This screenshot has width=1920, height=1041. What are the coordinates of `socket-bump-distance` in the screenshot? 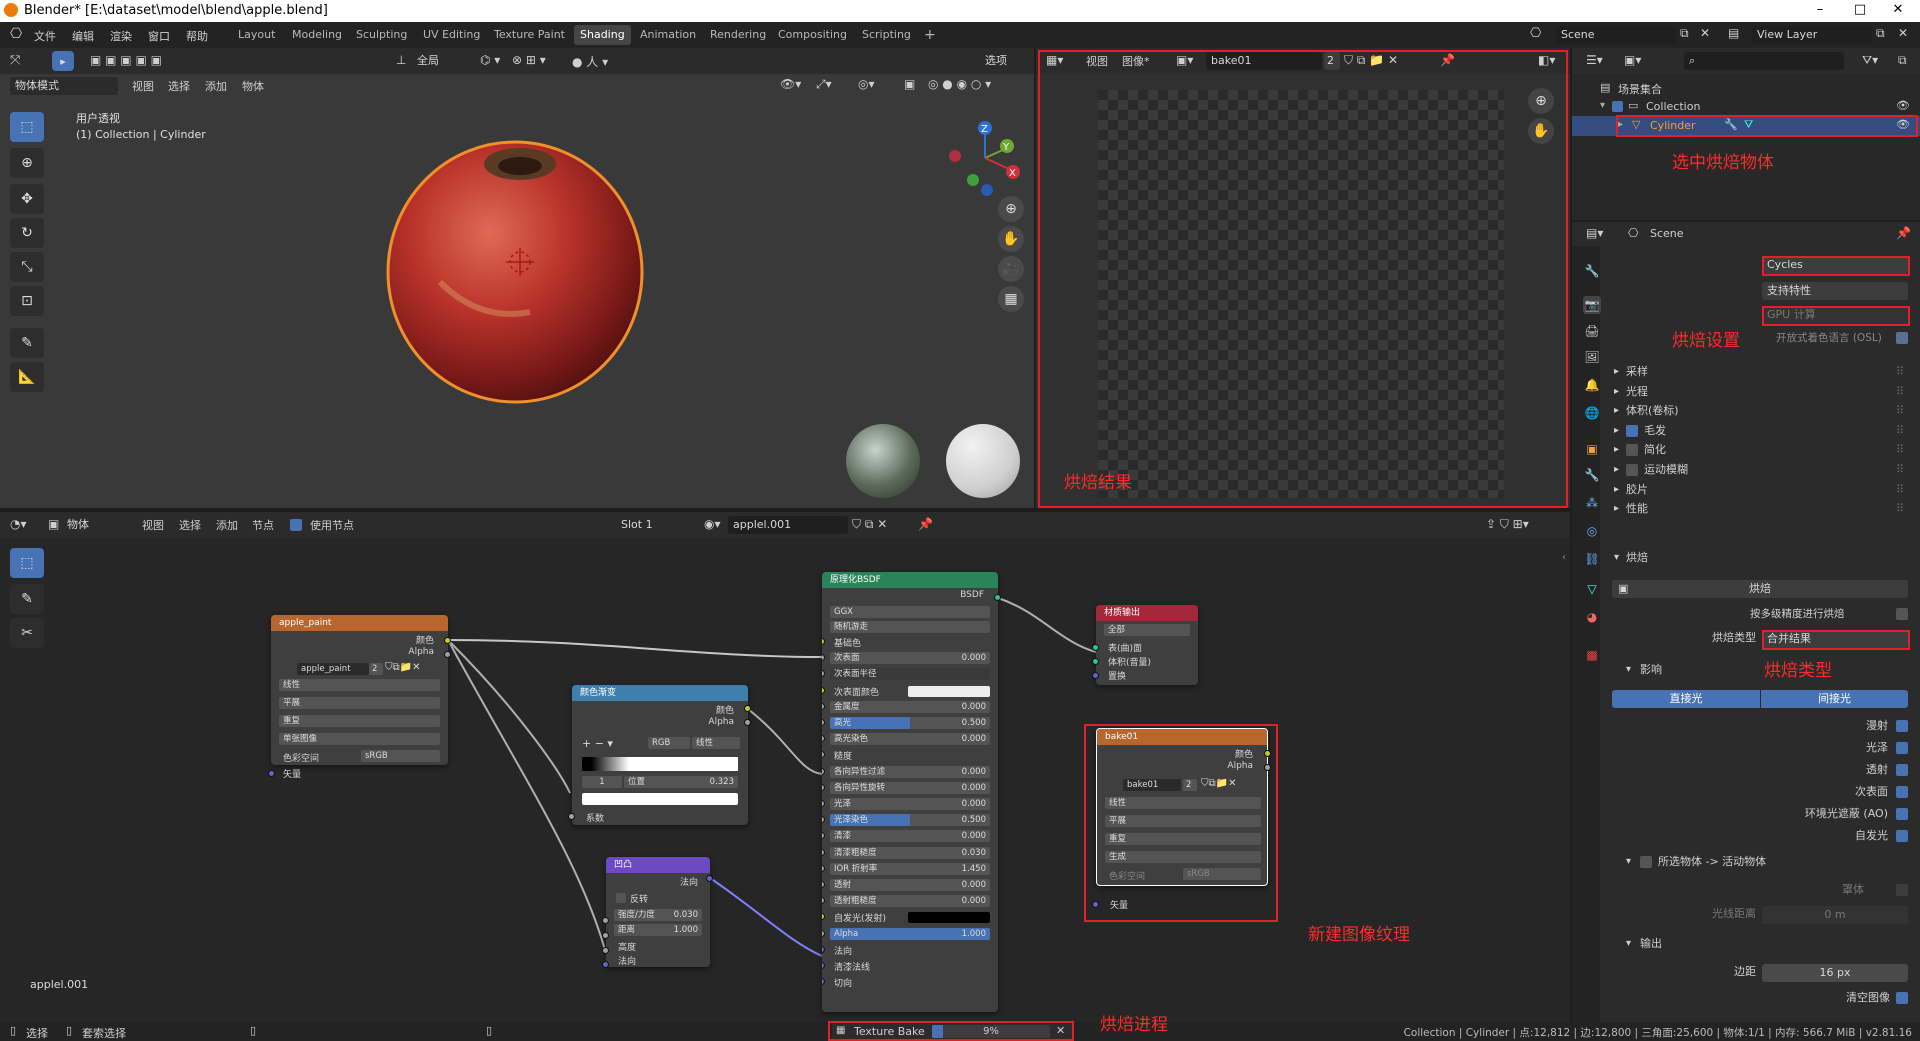 It's located at (605, 935).